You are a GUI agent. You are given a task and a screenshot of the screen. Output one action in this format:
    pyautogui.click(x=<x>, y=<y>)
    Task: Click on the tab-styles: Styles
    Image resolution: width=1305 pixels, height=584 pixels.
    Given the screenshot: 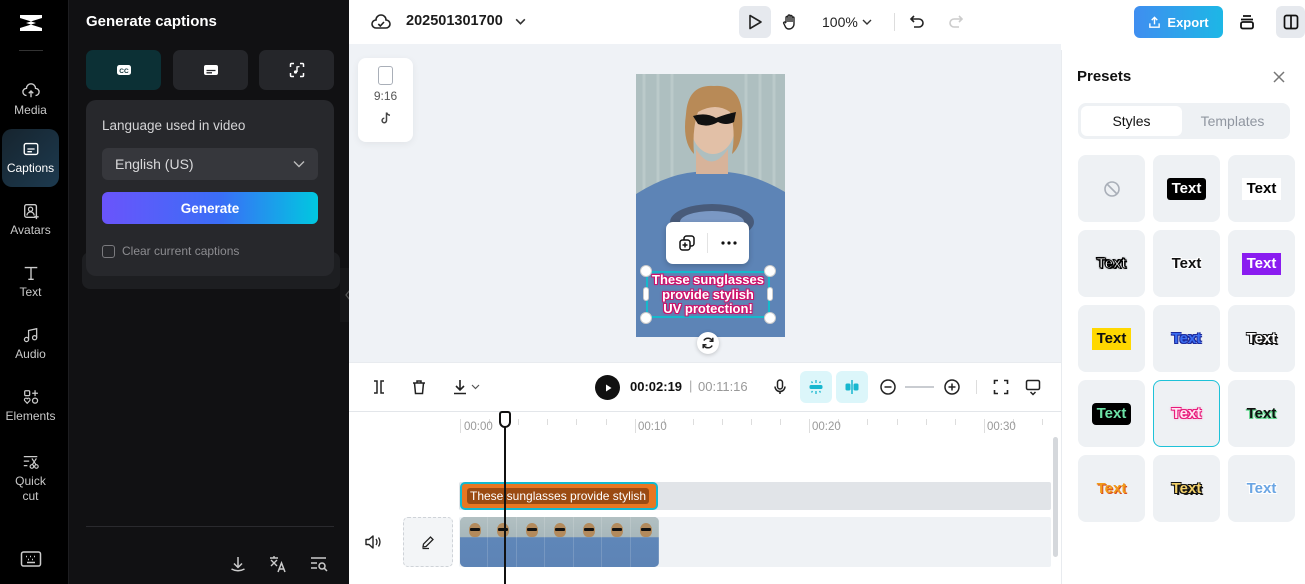 What is the action you would take?
    pyautogui.click(x=1131, y=121)
    